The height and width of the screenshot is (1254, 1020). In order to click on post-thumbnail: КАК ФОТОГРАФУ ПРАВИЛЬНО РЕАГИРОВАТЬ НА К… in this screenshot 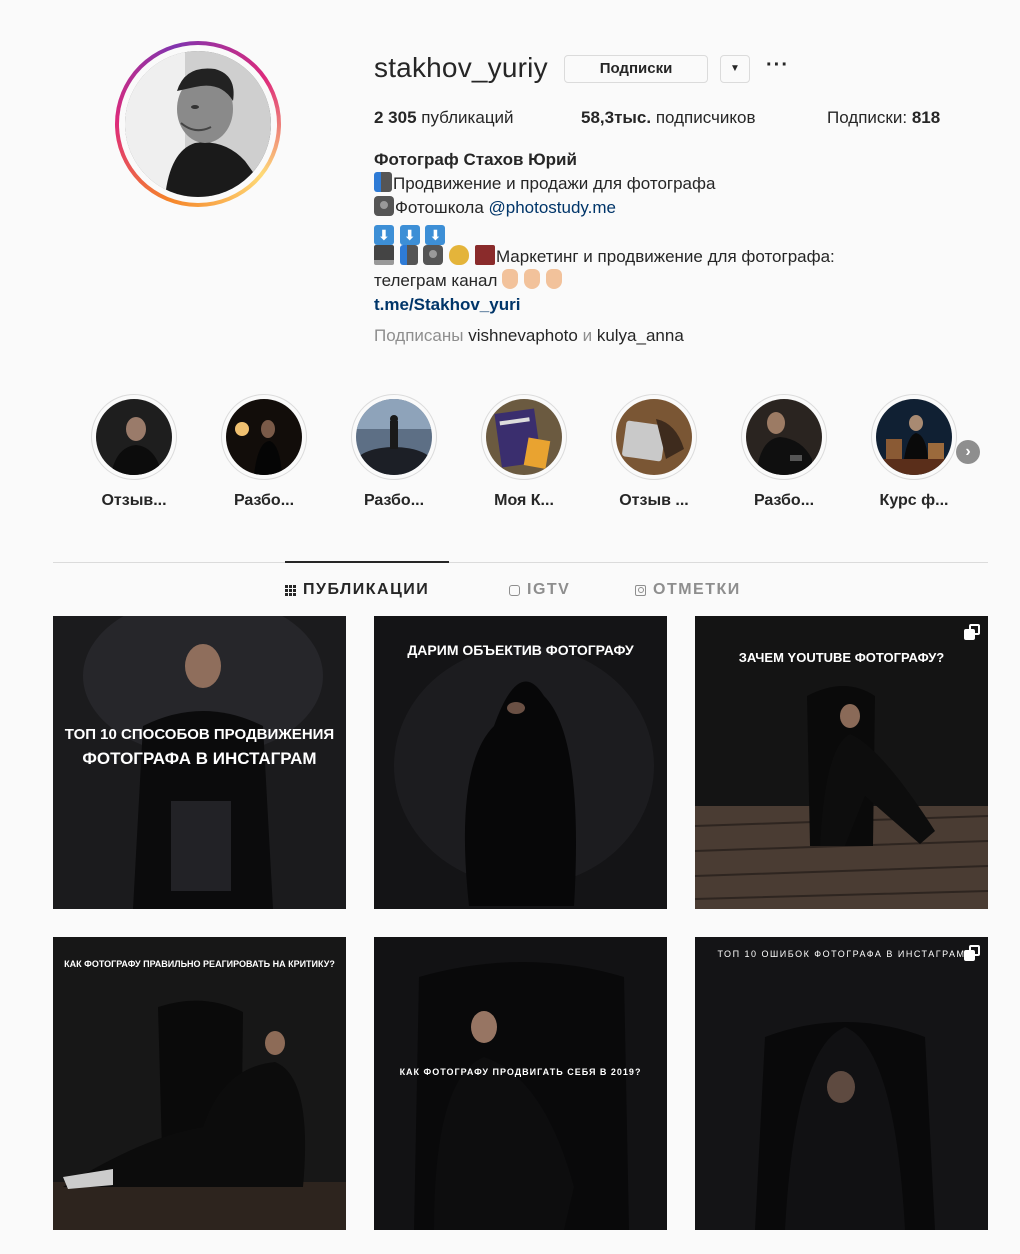, I will do `click(199, 1083)`.